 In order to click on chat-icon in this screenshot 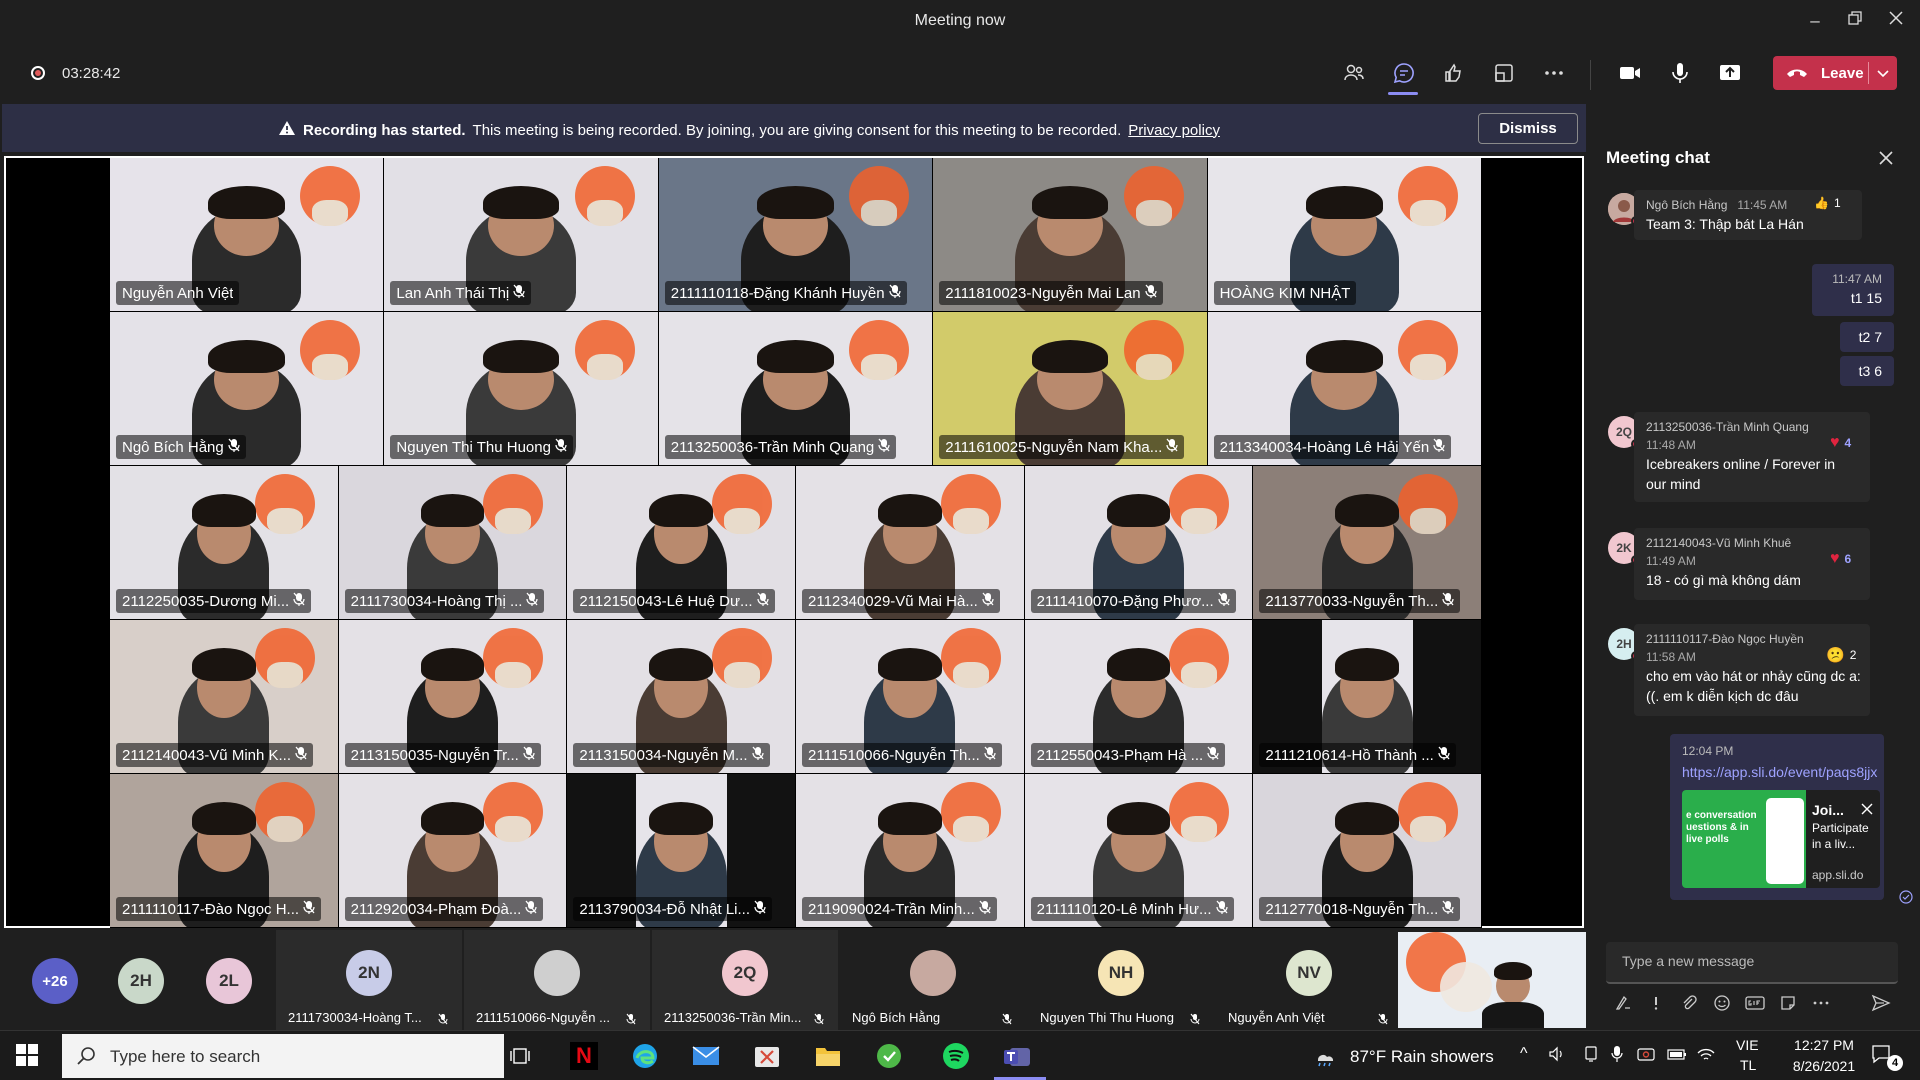, I will do `click(1404, 73)`.